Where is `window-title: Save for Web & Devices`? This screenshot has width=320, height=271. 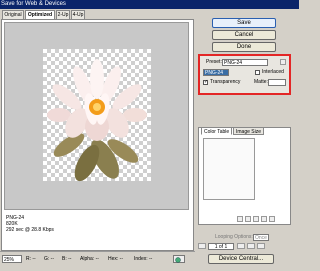
window-title: Save for Web & Devices is located at coordinates (149, 4).